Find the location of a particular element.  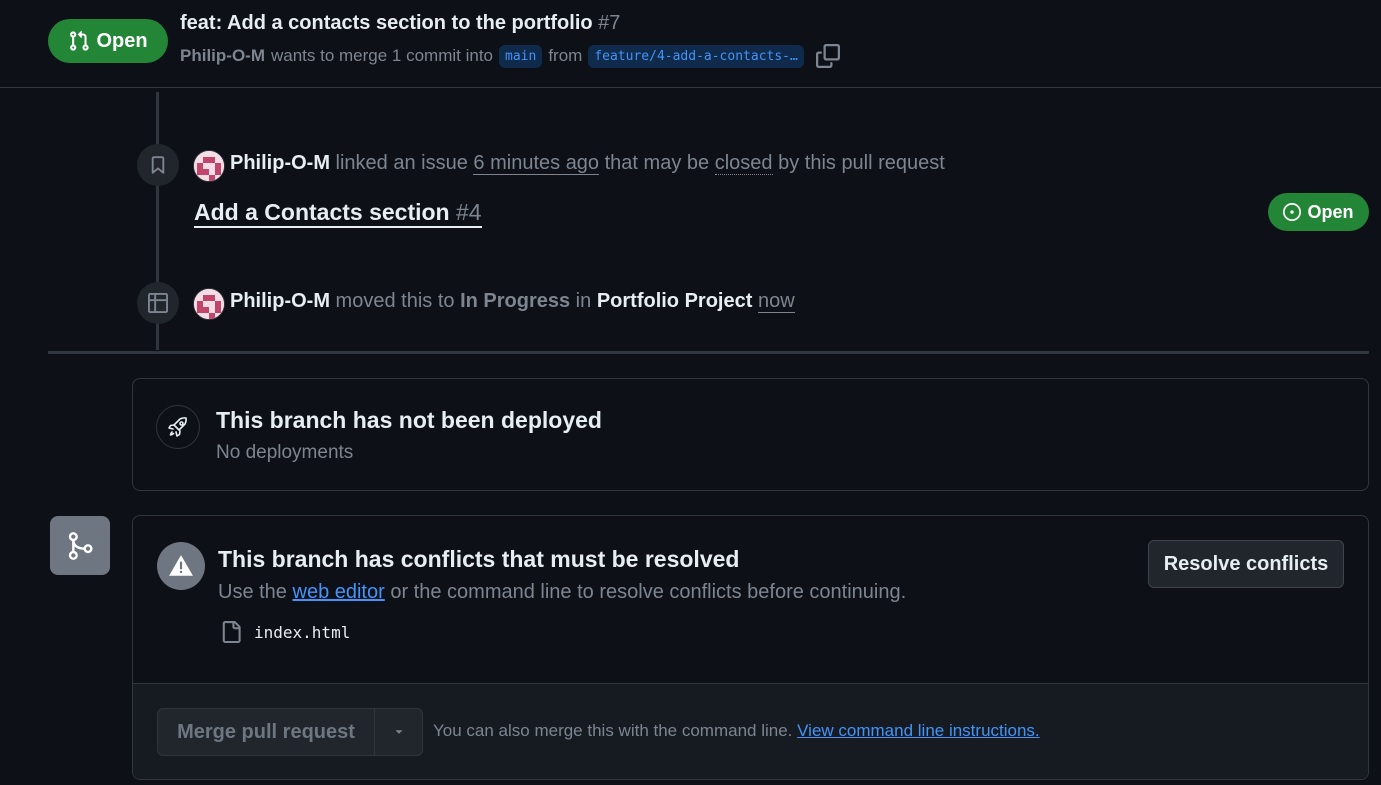

pr-state-badge: Open is located at coordinates (108, 41).